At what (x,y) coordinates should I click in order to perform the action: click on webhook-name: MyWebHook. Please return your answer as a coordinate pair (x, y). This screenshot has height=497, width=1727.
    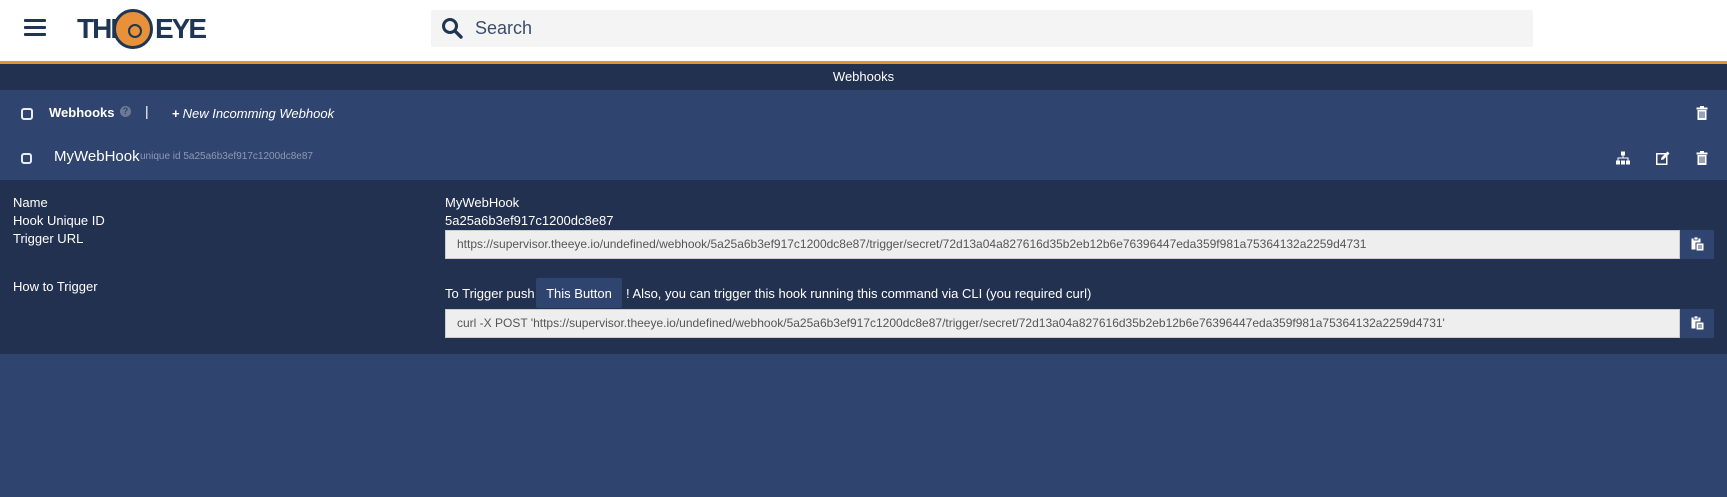
    Looking at the image, I should click on (97, 156).